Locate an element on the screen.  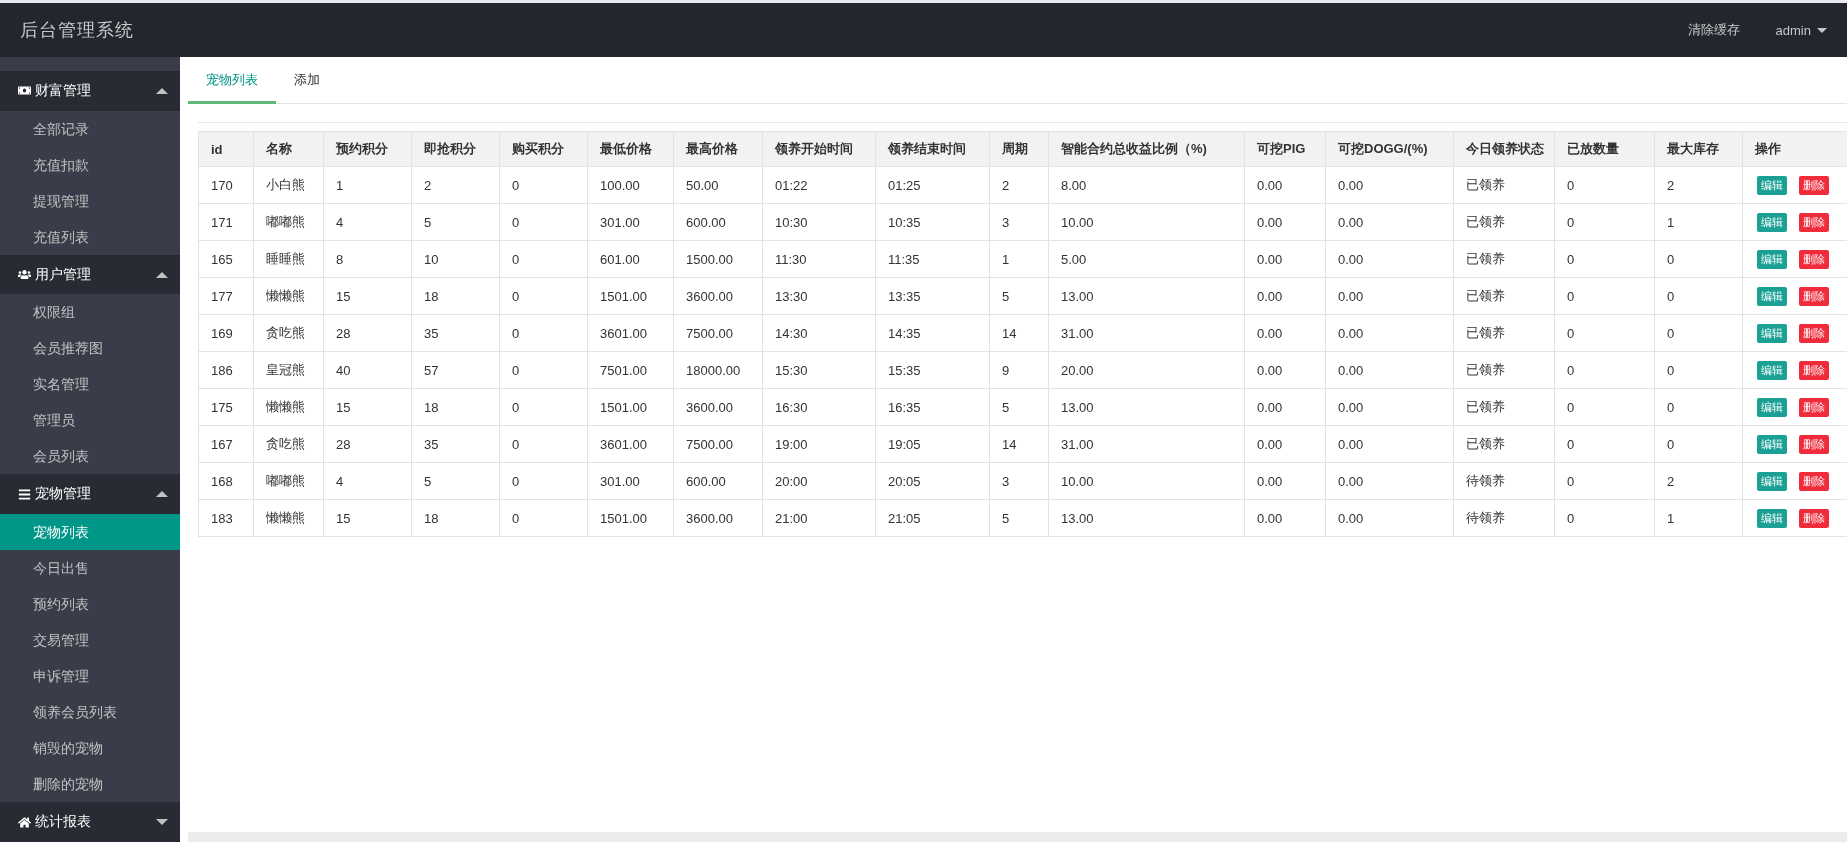
table-cell: 168 is located at coordinates (226, 481).